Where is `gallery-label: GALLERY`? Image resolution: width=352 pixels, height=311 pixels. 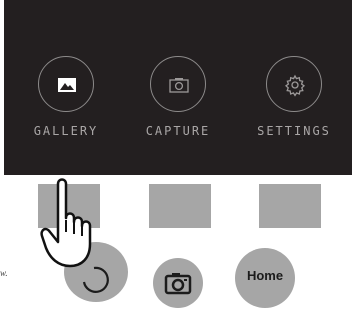
gallery-label: GALLERY is located at coordinates (66, 131).